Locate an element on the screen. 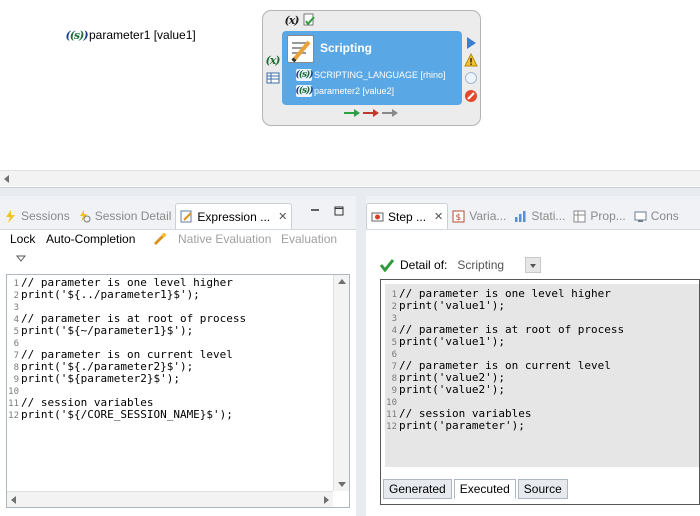  check-document-icon is located at coordinates (309, 19).